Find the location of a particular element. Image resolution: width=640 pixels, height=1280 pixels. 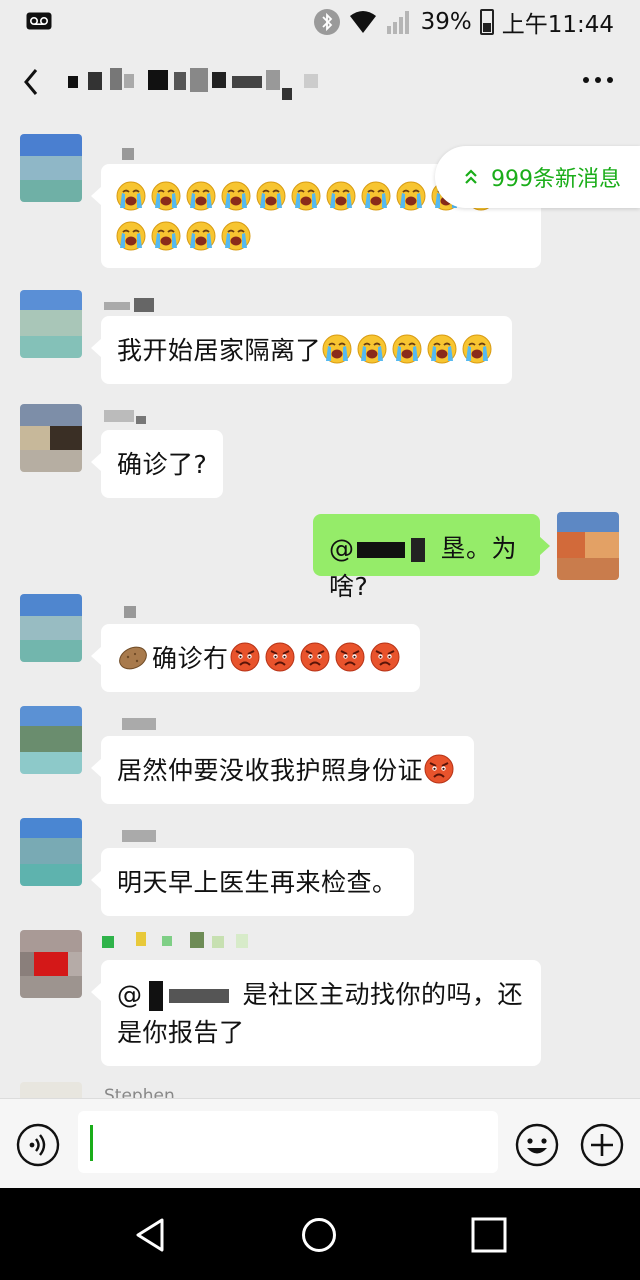

new-messages-label: 999条新消息 is located at coordinates (556, 179).